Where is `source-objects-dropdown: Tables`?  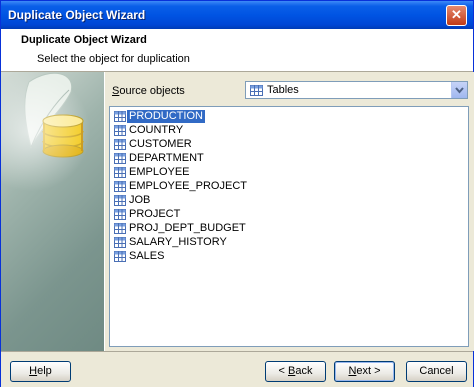
source-objects-dropdown: Tables is located at coordinates (356, 90).